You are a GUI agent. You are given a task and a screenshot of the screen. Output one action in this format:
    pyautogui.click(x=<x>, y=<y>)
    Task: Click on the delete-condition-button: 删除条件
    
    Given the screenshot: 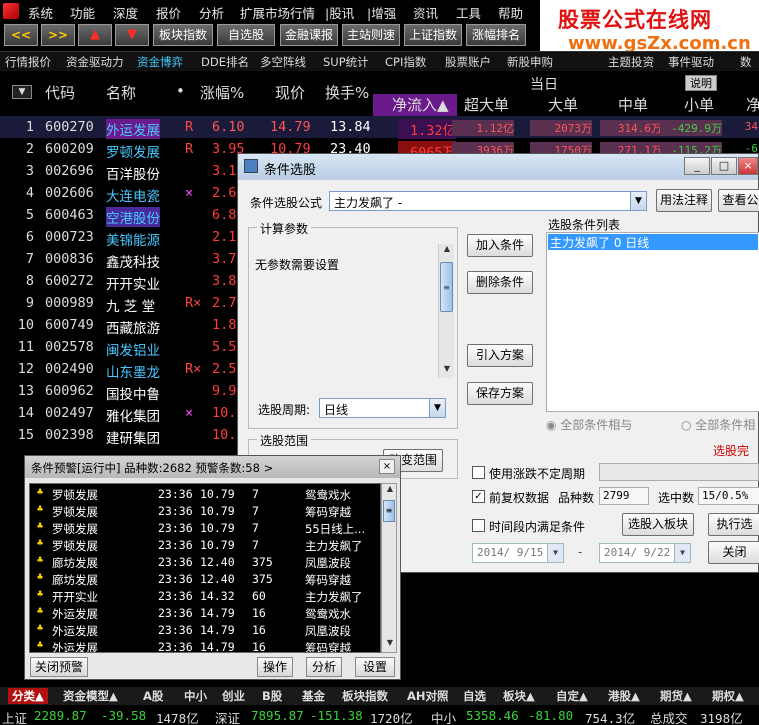 What is the action you would take?
    pyautogui.click(x=500, y=282)
    